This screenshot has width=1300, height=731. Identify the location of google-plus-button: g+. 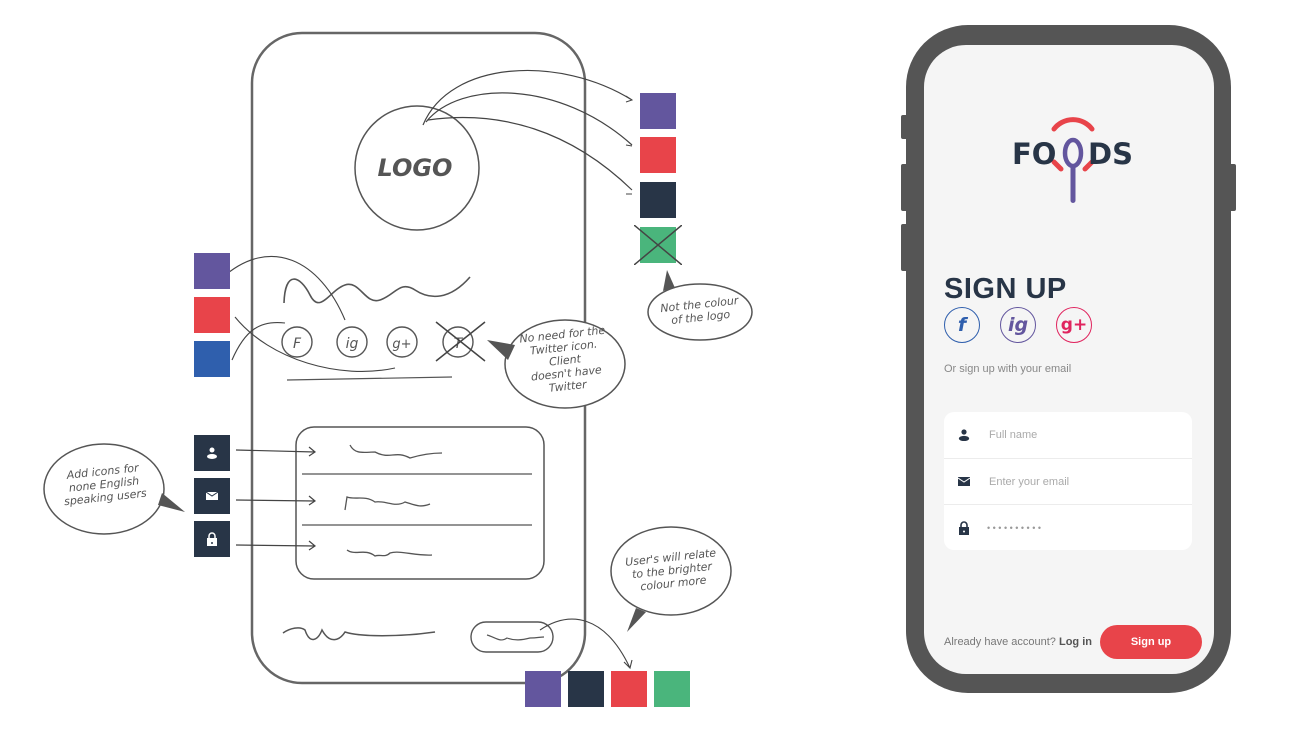
(1074, 325).